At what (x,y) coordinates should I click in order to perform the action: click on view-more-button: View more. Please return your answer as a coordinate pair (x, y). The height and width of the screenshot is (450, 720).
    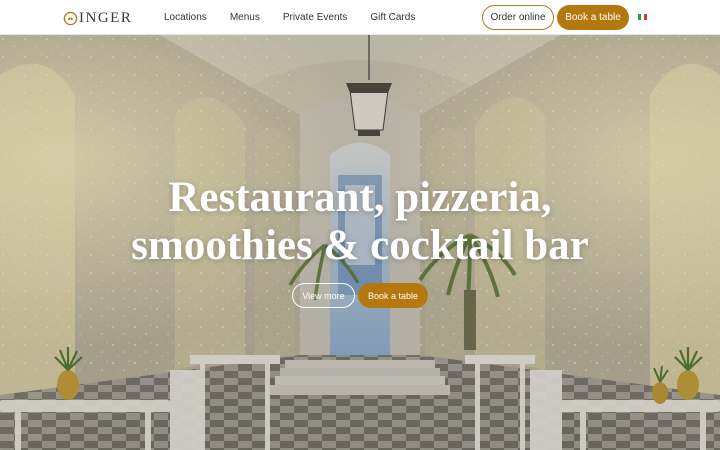
    Looking at the image, I should click on (323, 295).